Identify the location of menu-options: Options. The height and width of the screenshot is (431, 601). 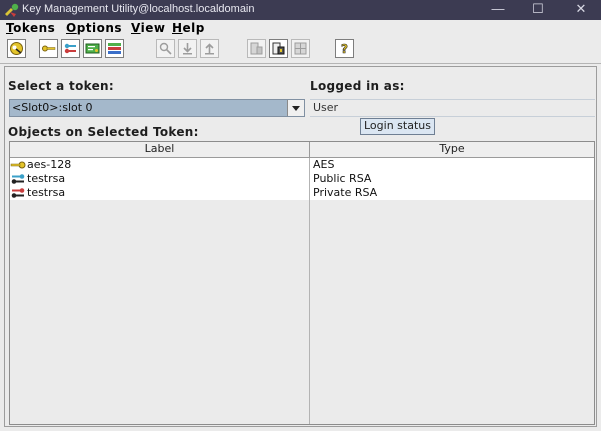
(94, 28).